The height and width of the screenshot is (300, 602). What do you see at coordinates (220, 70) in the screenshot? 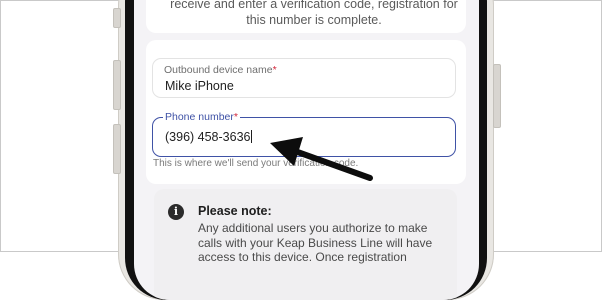
I see `device-name-label: Outbound device name*` at bounding box center [220, 70].